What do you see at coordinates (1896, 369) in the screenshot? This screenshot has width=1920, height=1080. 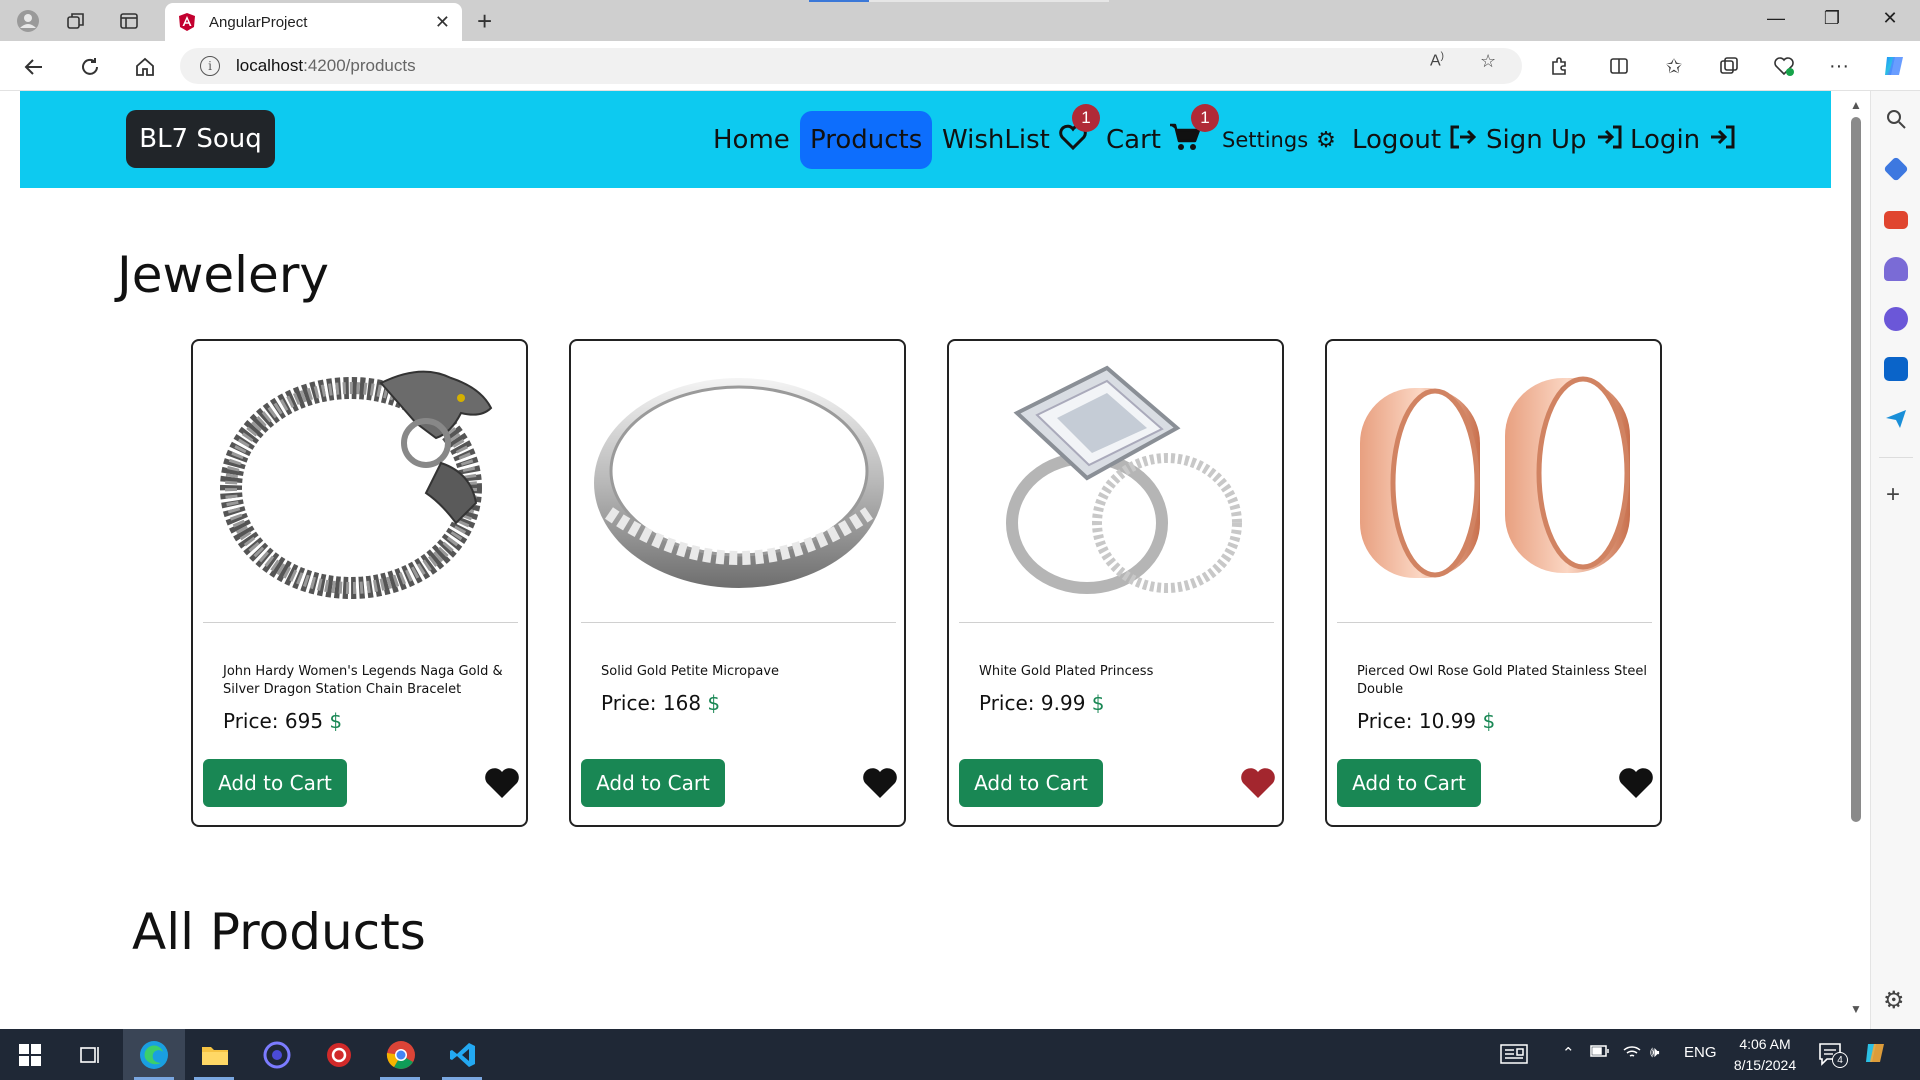 I see `outlook-icon` at bounding box center [1896, 369].